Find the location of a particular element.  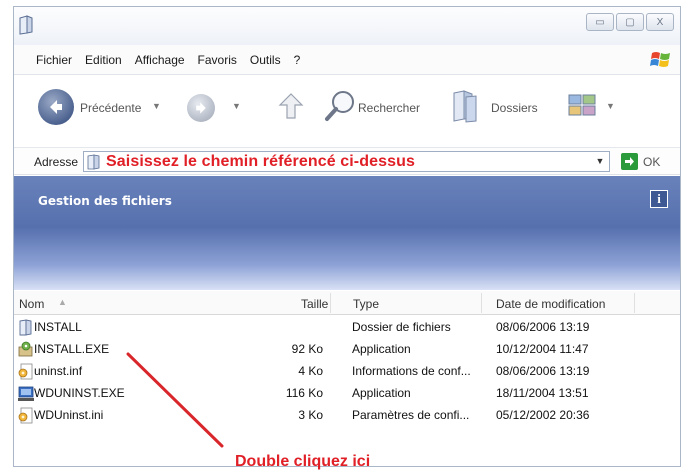

info-button: i is located at coordinates (659, 199).